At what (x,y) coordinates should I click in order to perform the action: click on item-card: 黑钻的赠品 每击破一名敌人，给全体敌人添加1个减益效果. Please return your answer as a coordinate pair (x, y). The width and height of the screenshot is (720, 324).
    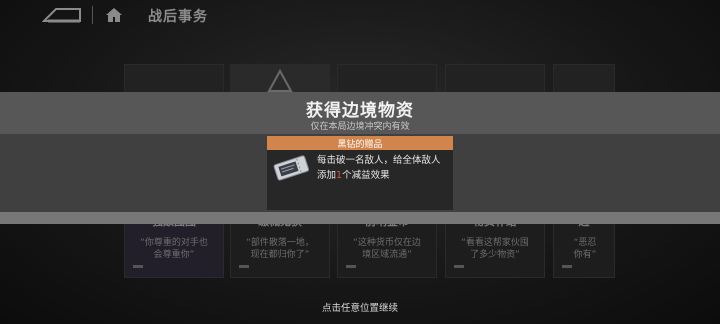
    Looking at the image, I should click on (360, 173).